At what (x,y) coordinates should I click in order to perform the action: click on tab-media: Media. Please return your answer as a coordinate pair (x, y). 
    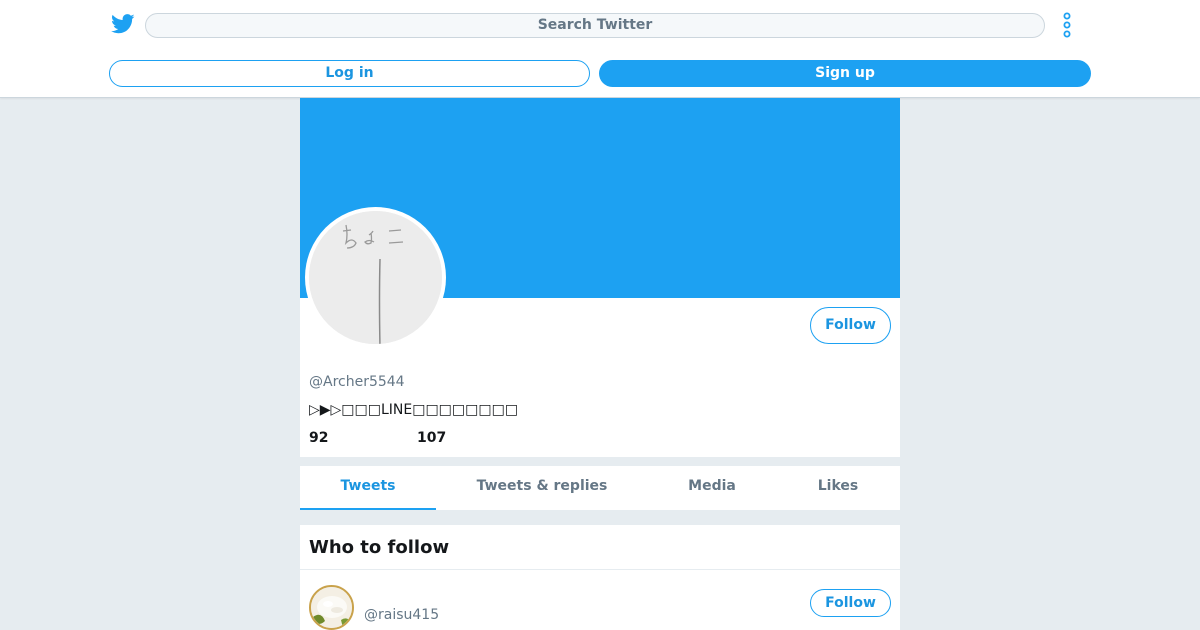
    Looking at the image, I should click on (712, 488).